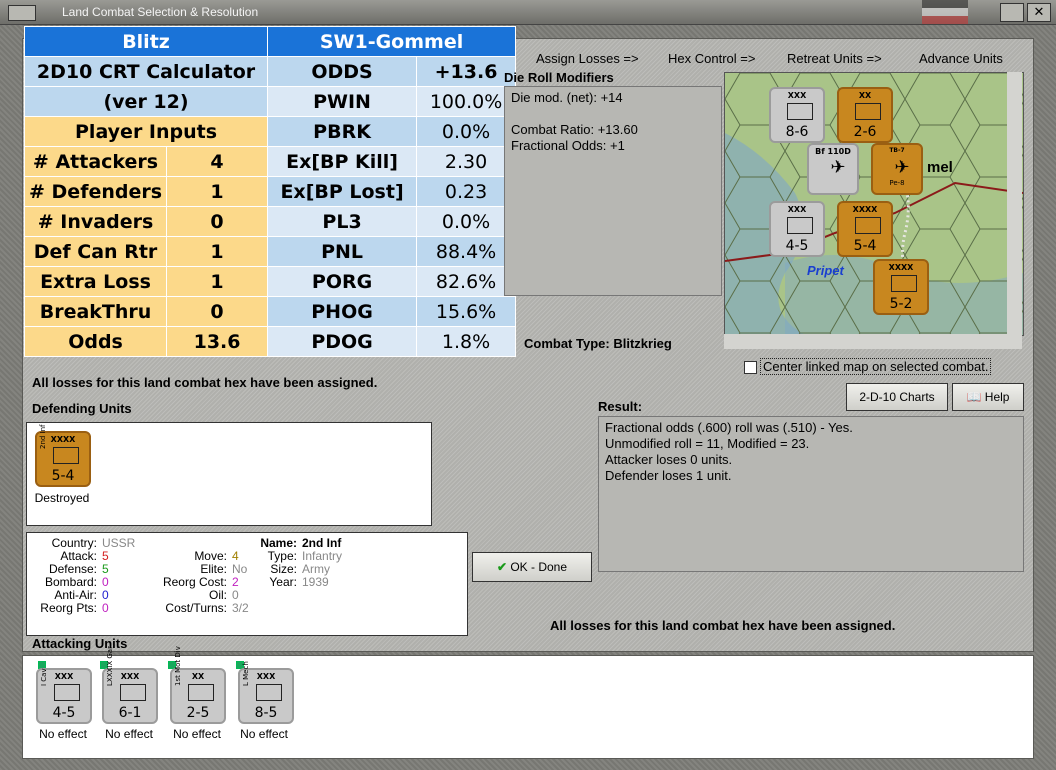 The height and width of the screenshot is (770, 1056). I want to click on assign-losses-step: Assign Losses =>, so click(587, 58).